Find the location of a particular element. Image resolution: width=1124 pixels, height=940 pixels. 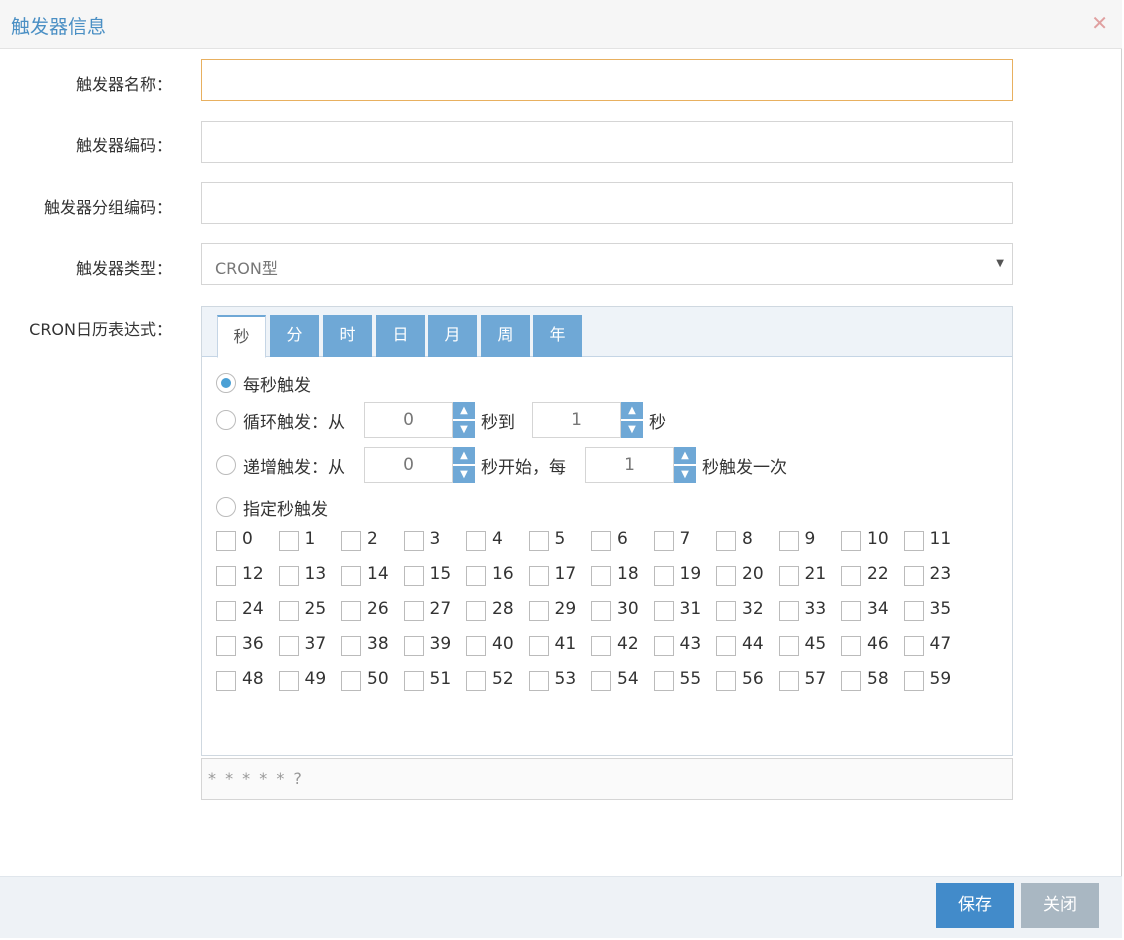

second-checkbox: 2 is located at coordinates (372, 541).